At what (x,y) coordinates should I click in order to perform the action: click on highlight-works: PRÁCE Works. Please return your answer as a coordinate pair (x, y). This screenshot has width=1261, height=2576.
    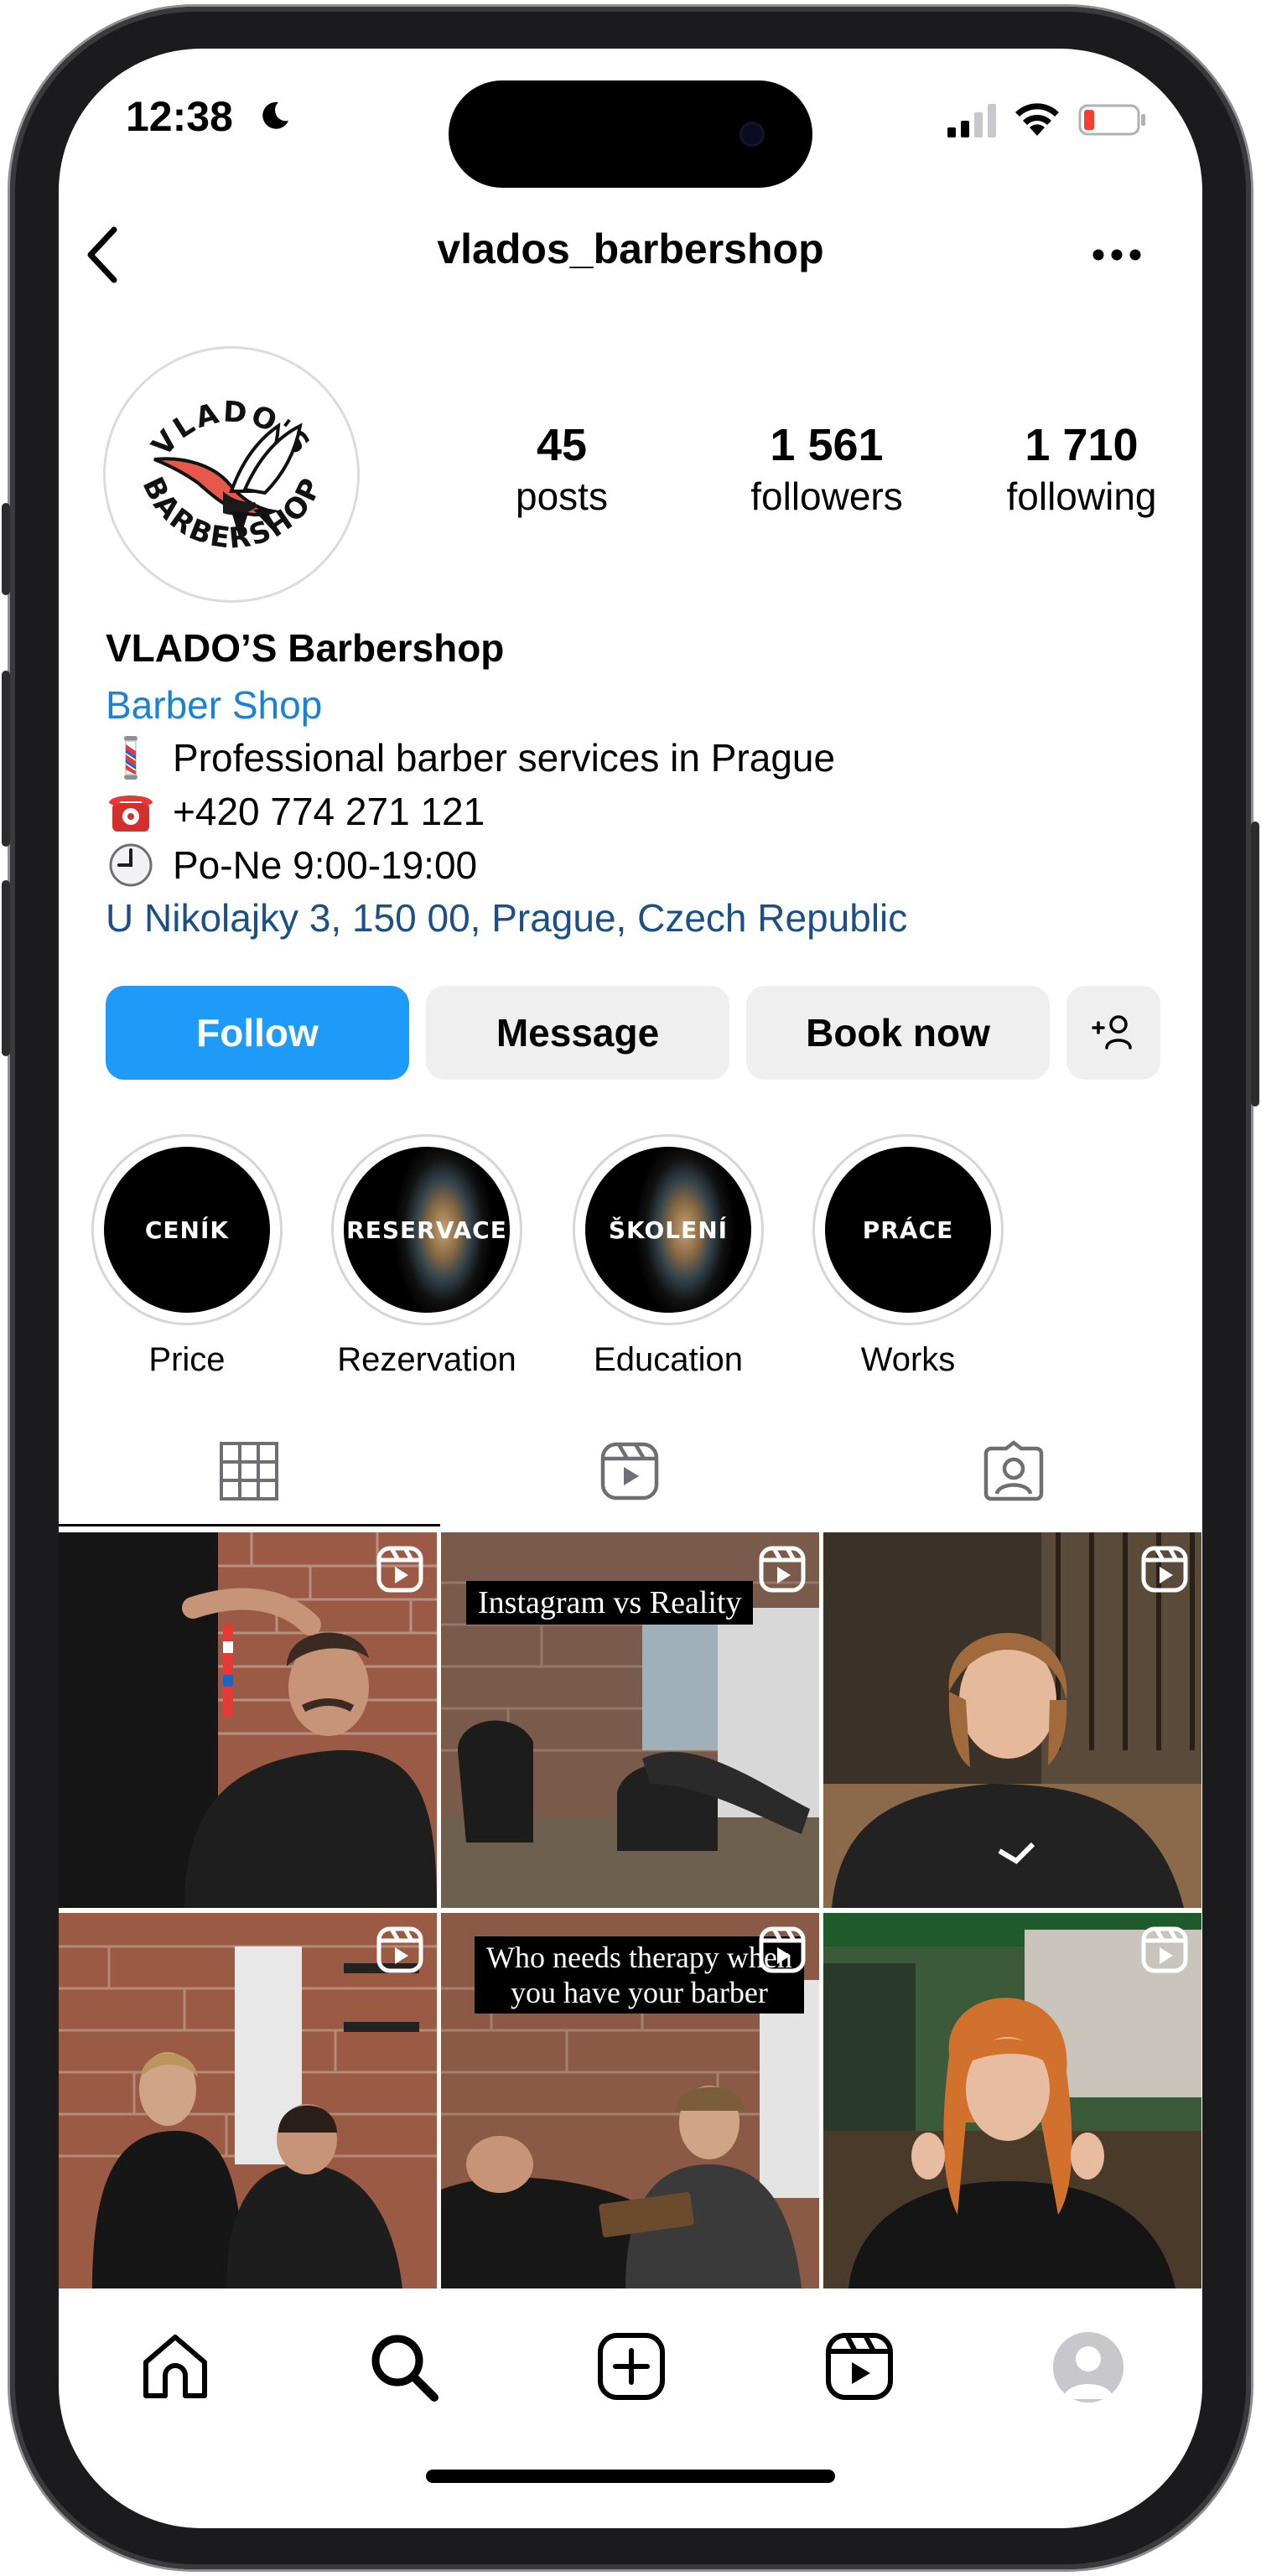
    Looking at the image, I should click on (908, 1258).